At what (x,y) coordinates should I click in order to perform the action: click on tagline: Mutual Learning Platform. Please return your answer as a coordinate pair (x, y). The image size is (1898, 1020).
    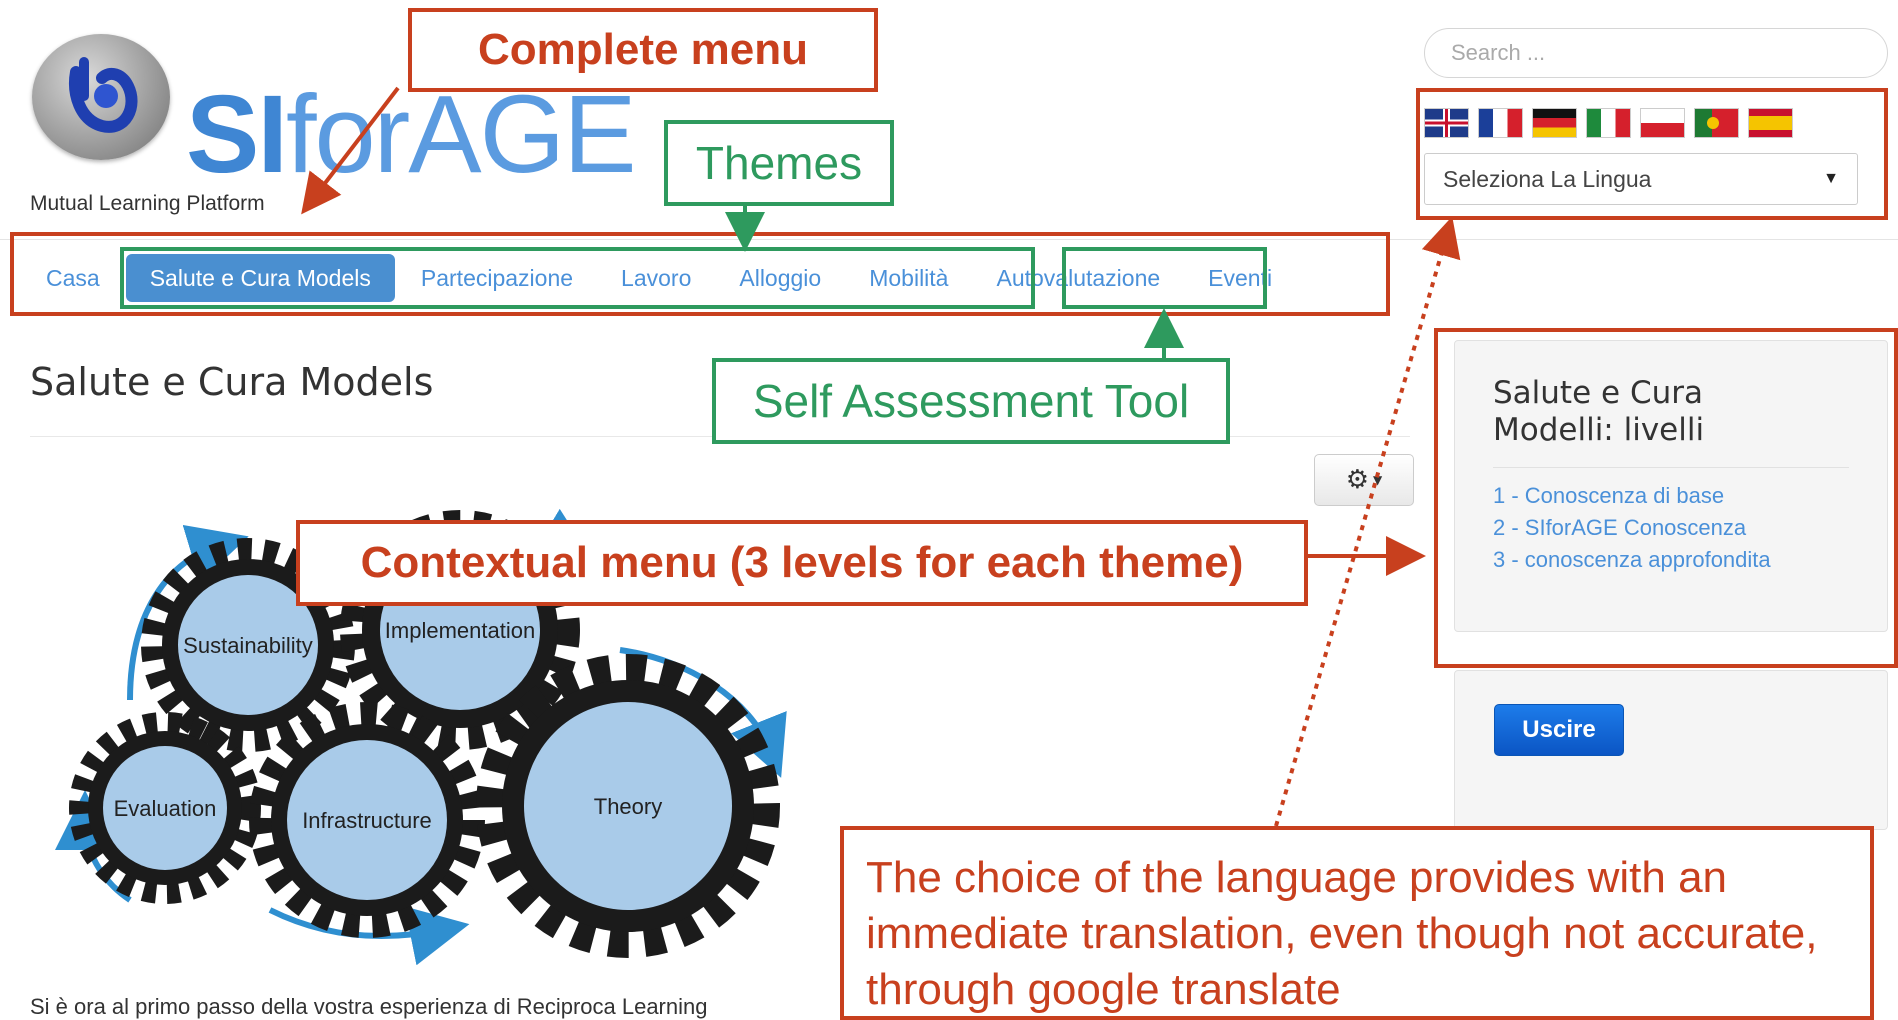
    Looking at the image, I should click on (147, 203).